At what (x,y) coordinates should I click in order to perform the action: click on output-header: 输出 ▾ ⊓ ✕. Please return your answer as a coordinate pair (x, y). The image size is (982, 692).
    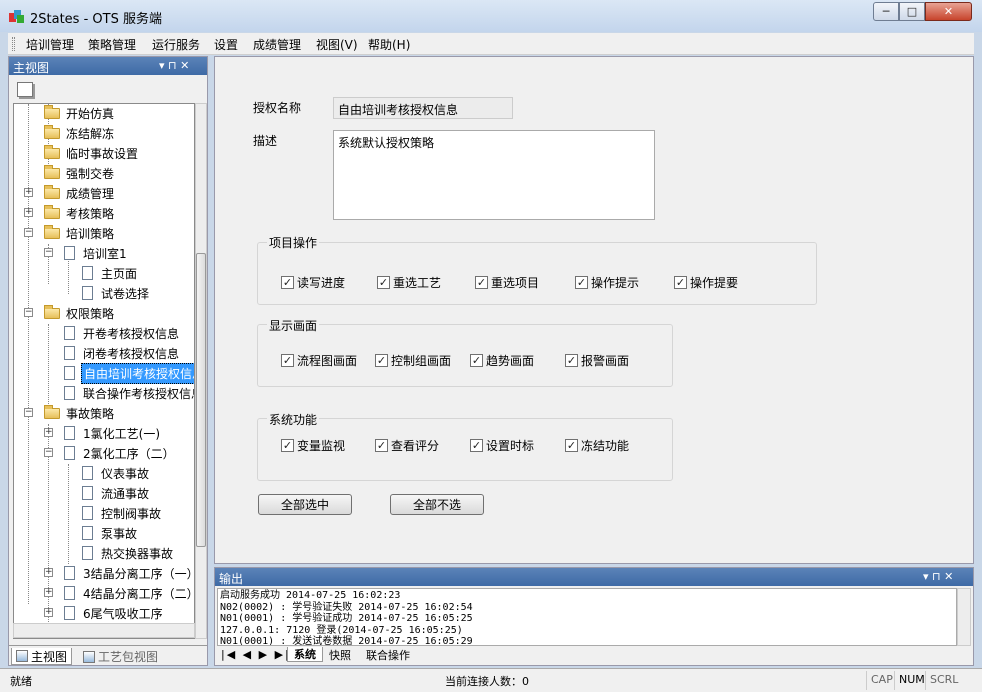
    Looking at the image, I should click on (594, 577).